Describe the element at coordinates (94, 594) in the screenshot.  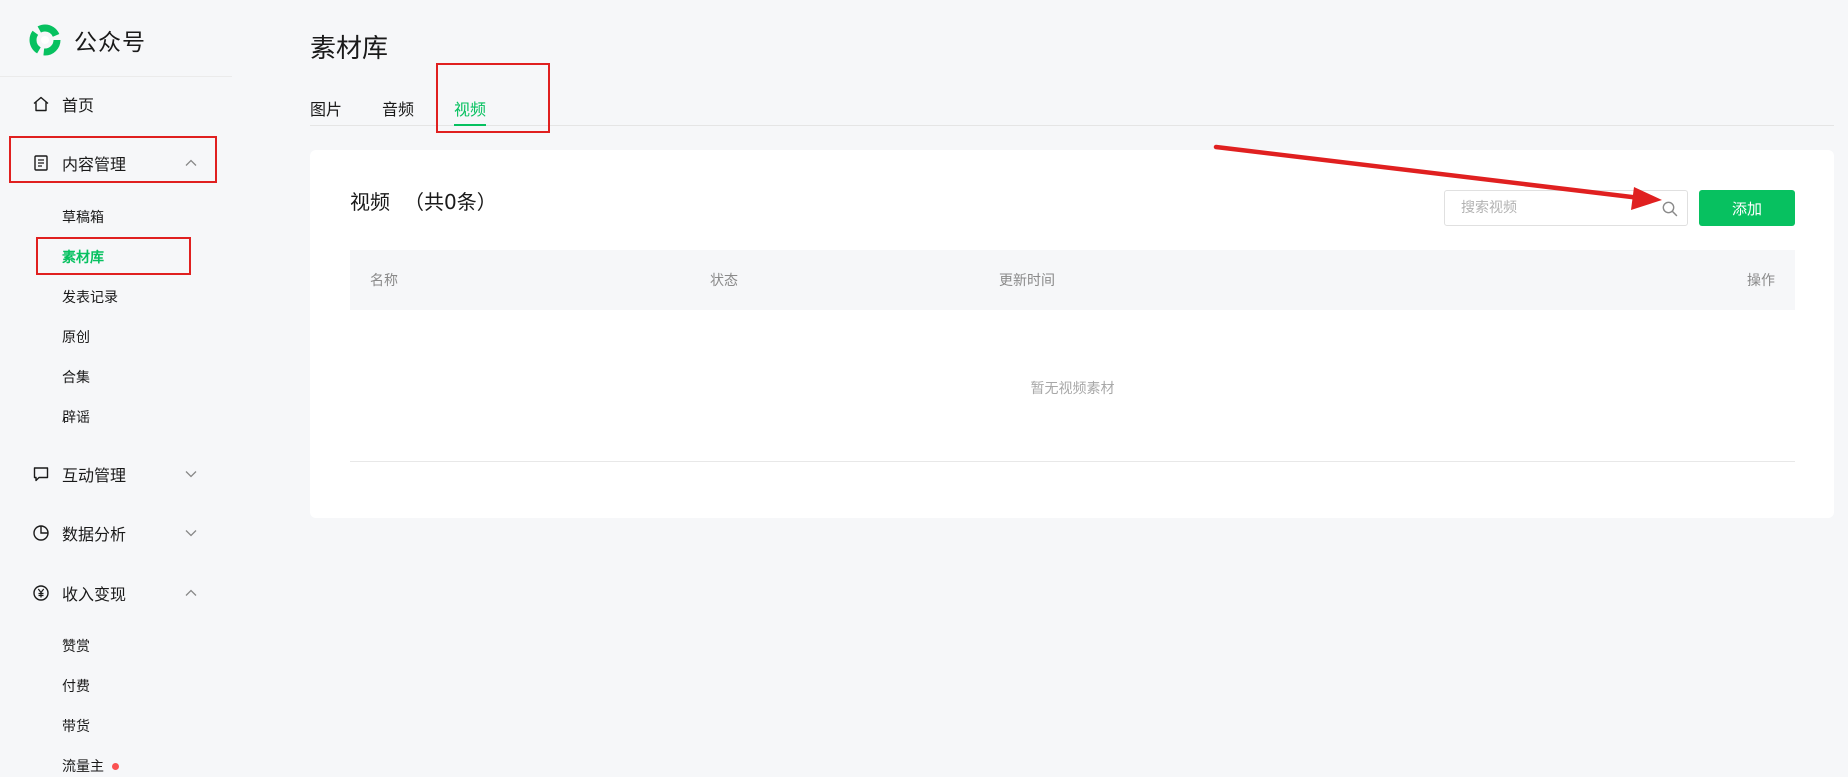
I see `nav-label-monetization: 收入变现` at that location.